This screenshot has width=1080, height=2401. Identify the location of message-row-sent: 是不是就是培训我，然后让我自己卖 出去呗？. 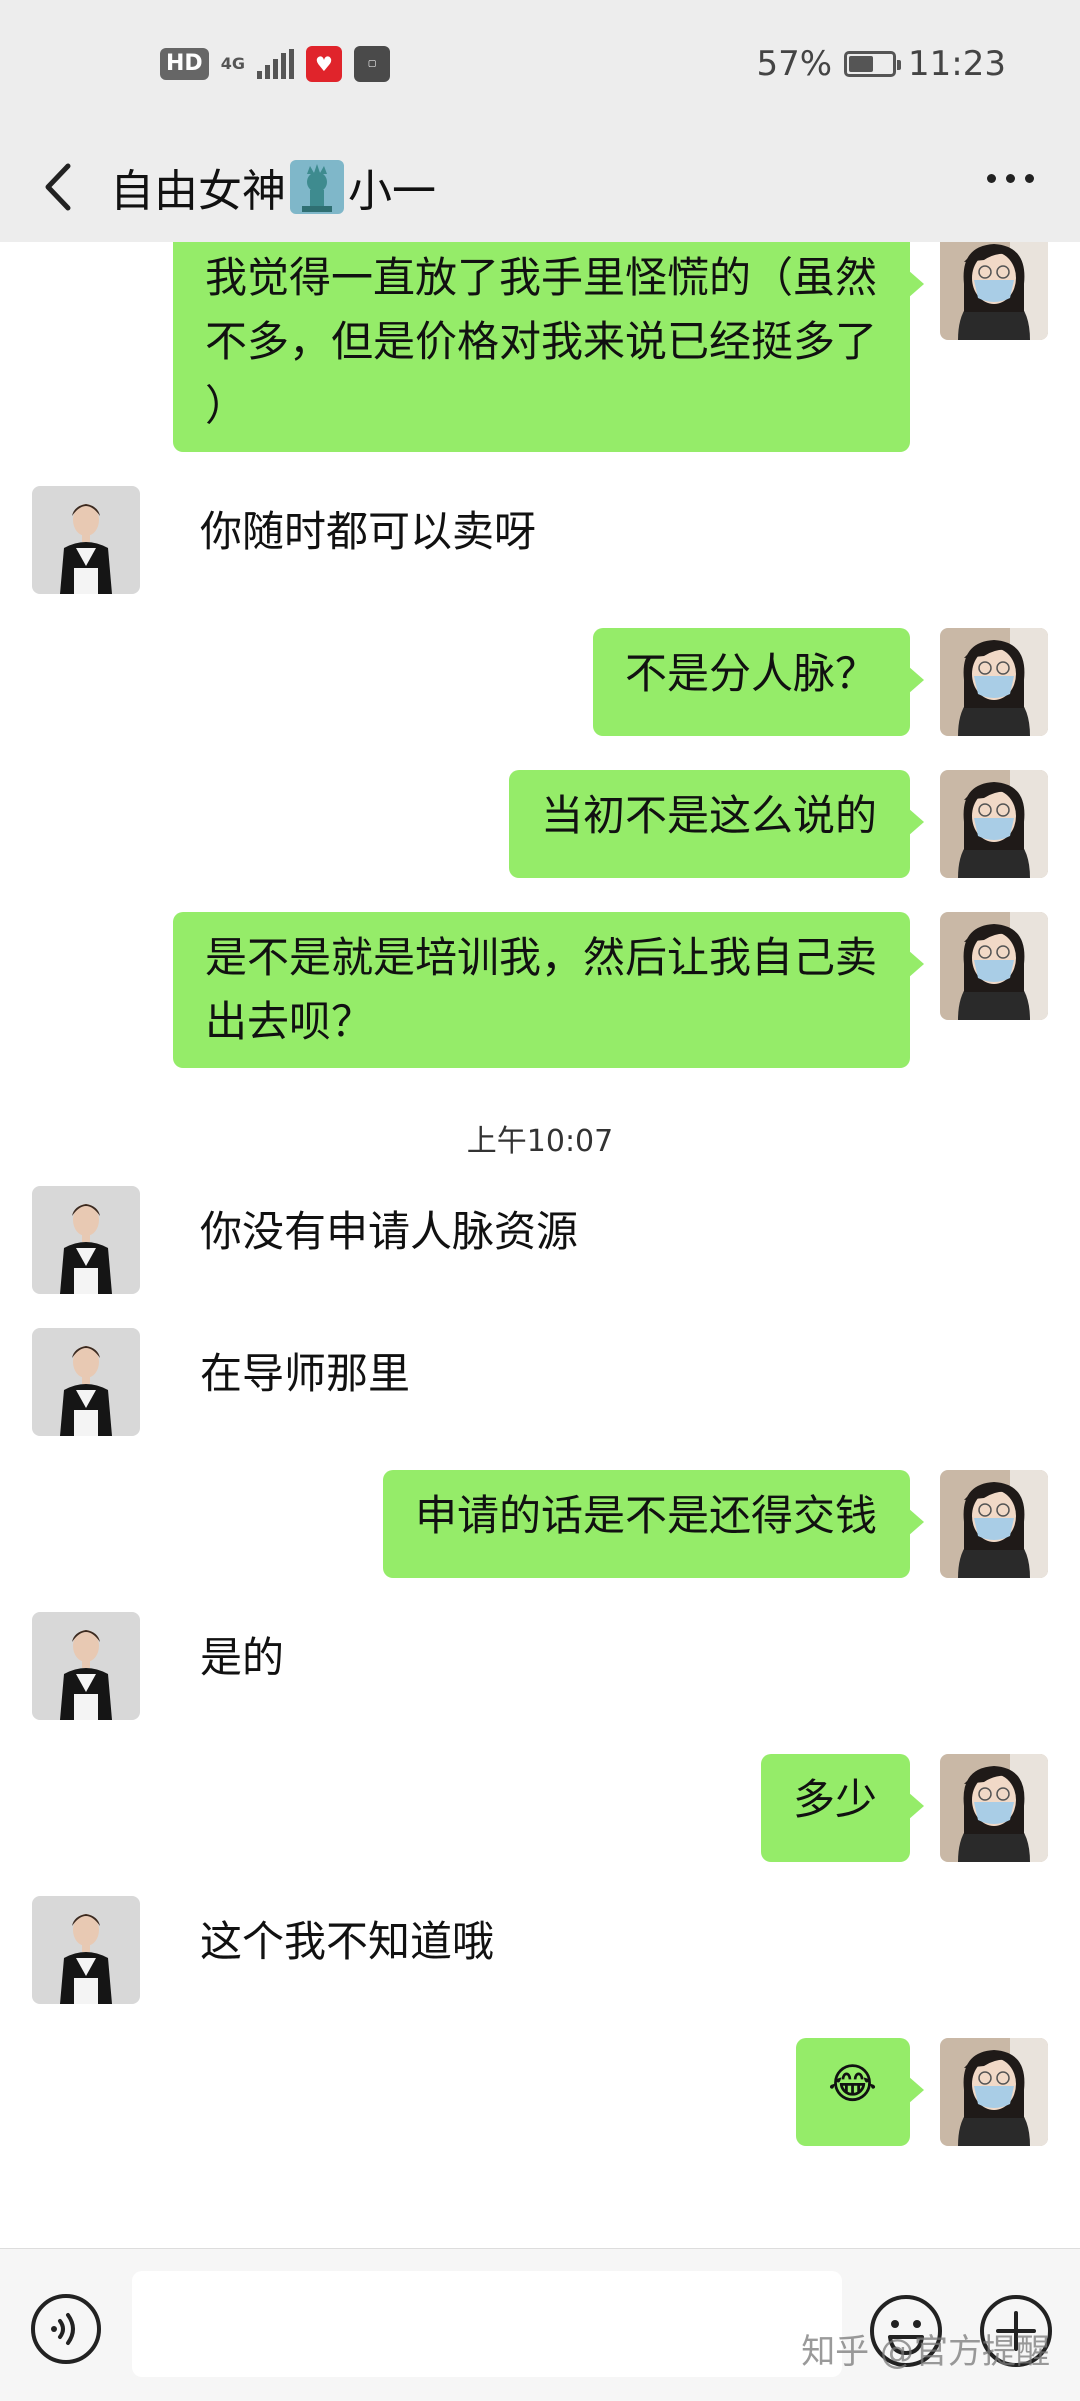
(540, 990).